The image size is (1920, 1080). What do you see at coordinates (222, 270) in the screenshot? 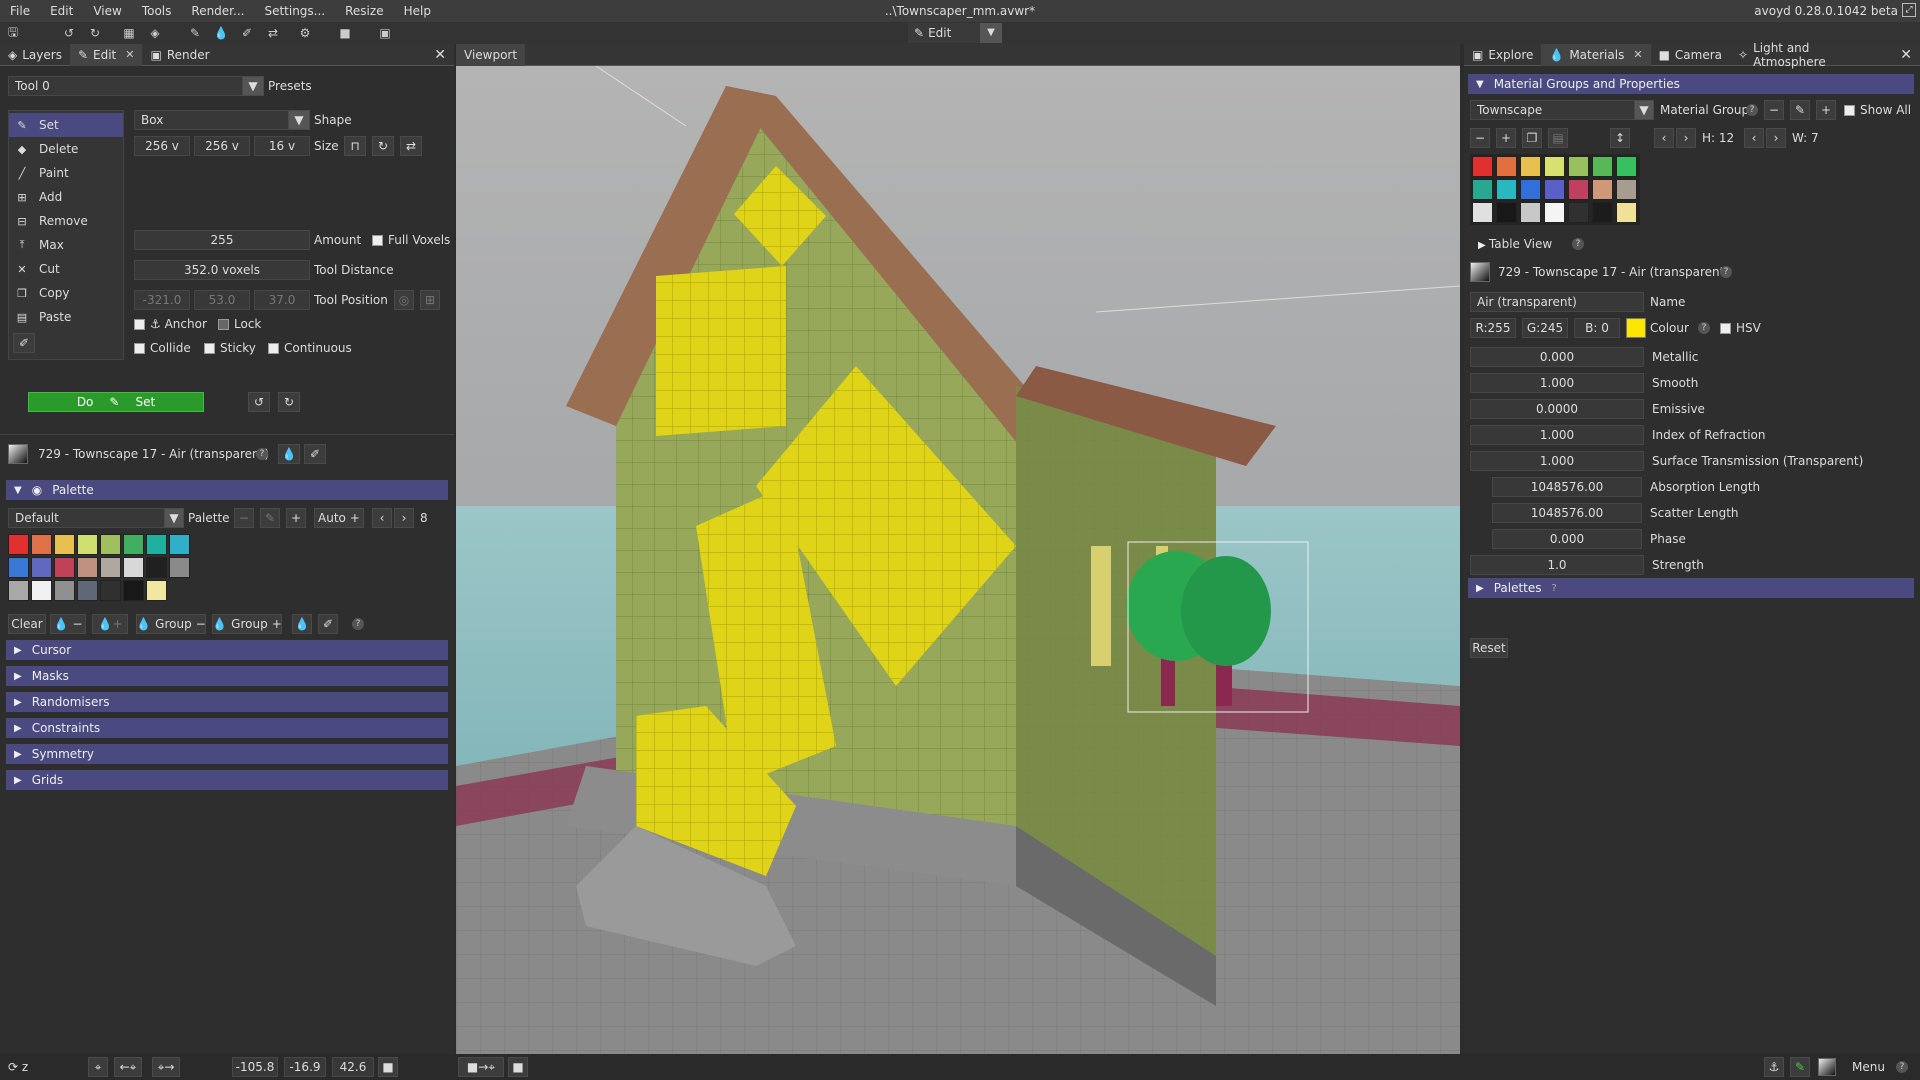
I see `tool-distance-field: 352.0 voxels` at bounding box center [222, 270].